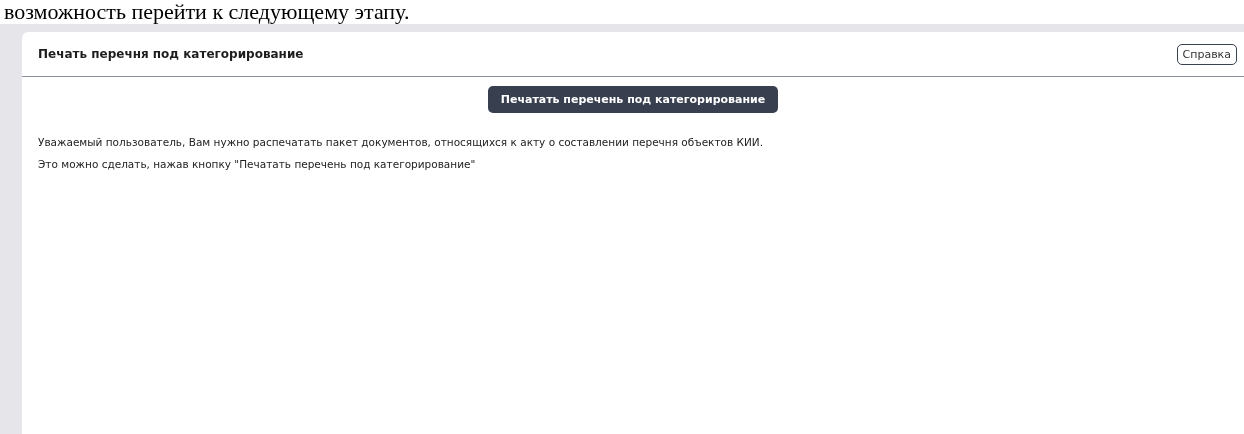  Describe the element at coordinates (1206, 54) in the screenshot. I see `help-button: Справка` at that location.